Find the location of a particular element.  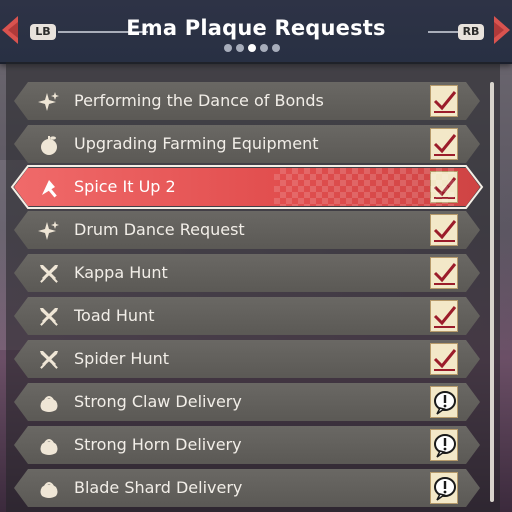

cleaver-icon is located at coordinates (49, 188).